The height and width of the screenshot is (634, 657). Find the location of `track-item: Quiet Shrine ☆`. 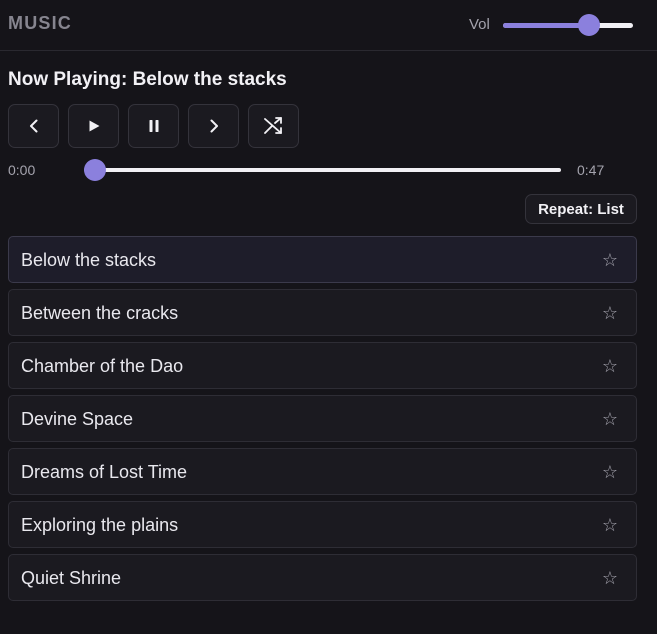

track-item: Quiet Shrine ☆ is located at coordinates (322, 577).